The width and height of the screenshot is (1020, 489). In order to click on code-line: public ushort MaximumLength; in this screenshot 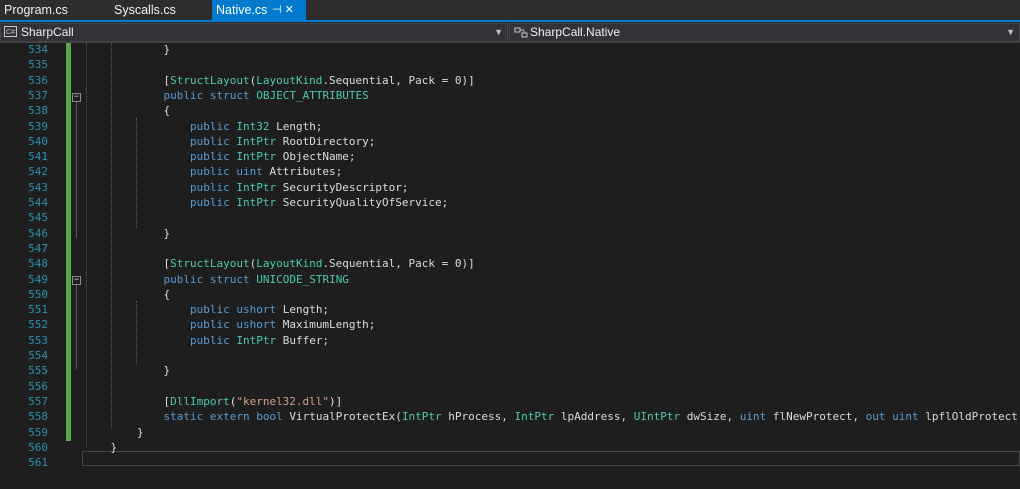, I will do `click(229, 324)`.